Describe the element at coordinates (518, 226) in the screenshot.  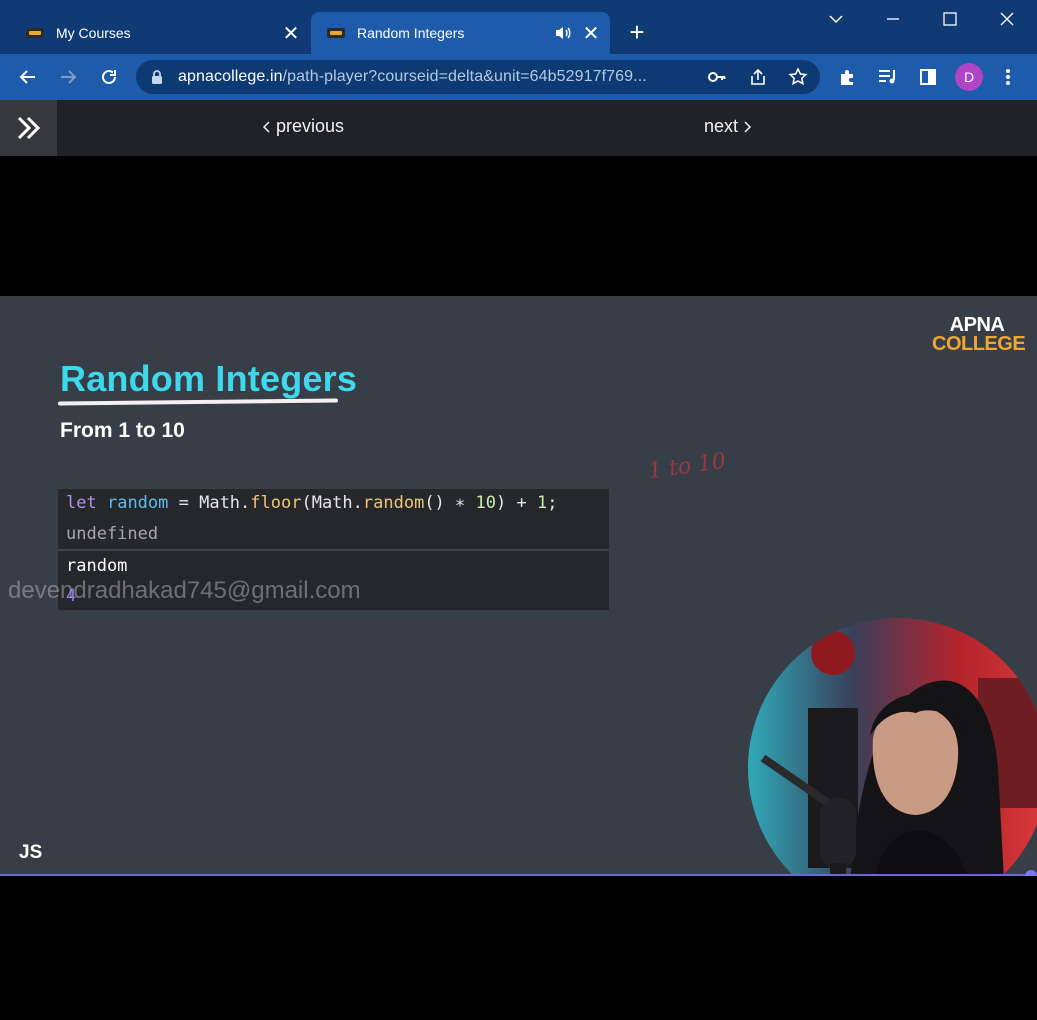
I see `video-letterbox-top` at that location.